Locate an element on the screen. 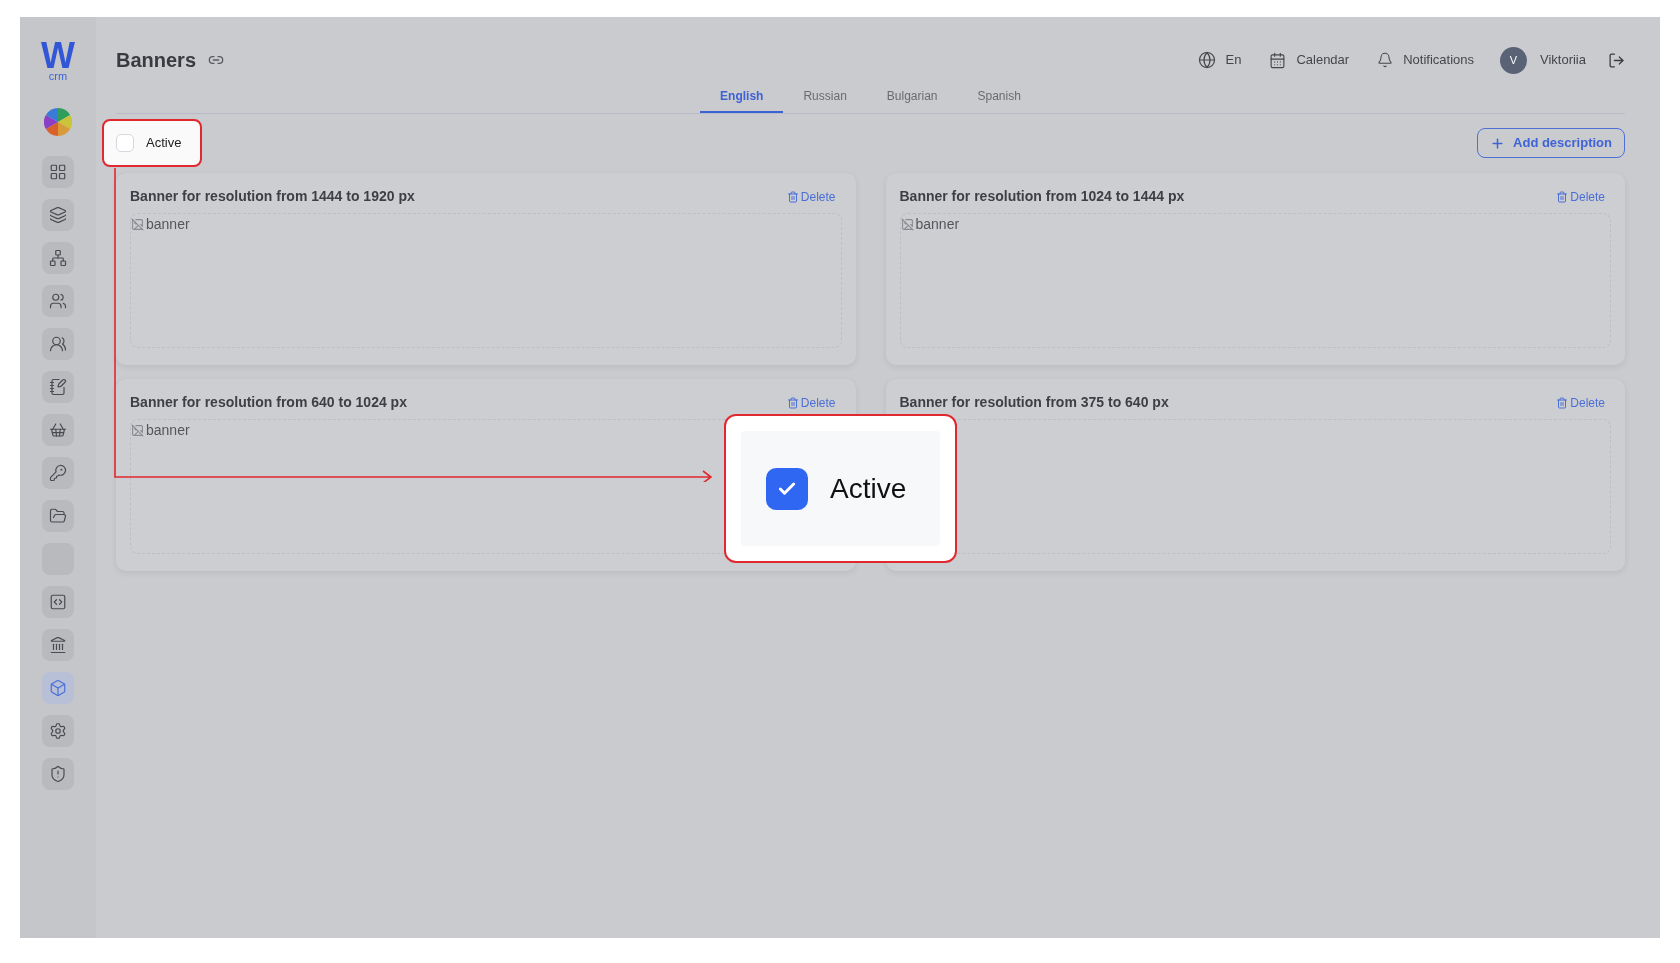 The image size is (1680, 963). users-icon is located at coordinates (58, 301).